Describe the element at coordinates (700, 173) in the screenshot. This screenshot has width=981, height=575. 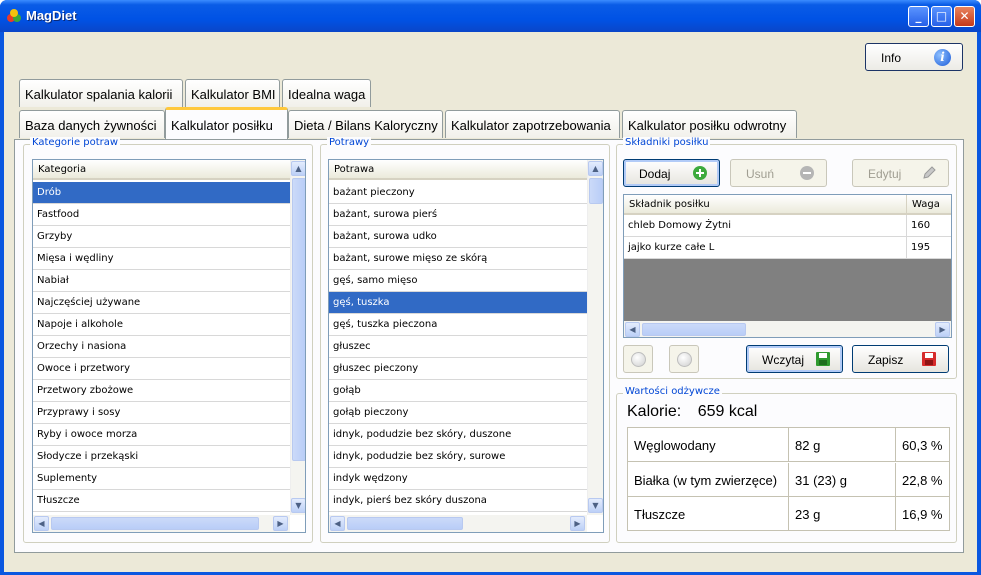
I see `plus-icon` at that location.